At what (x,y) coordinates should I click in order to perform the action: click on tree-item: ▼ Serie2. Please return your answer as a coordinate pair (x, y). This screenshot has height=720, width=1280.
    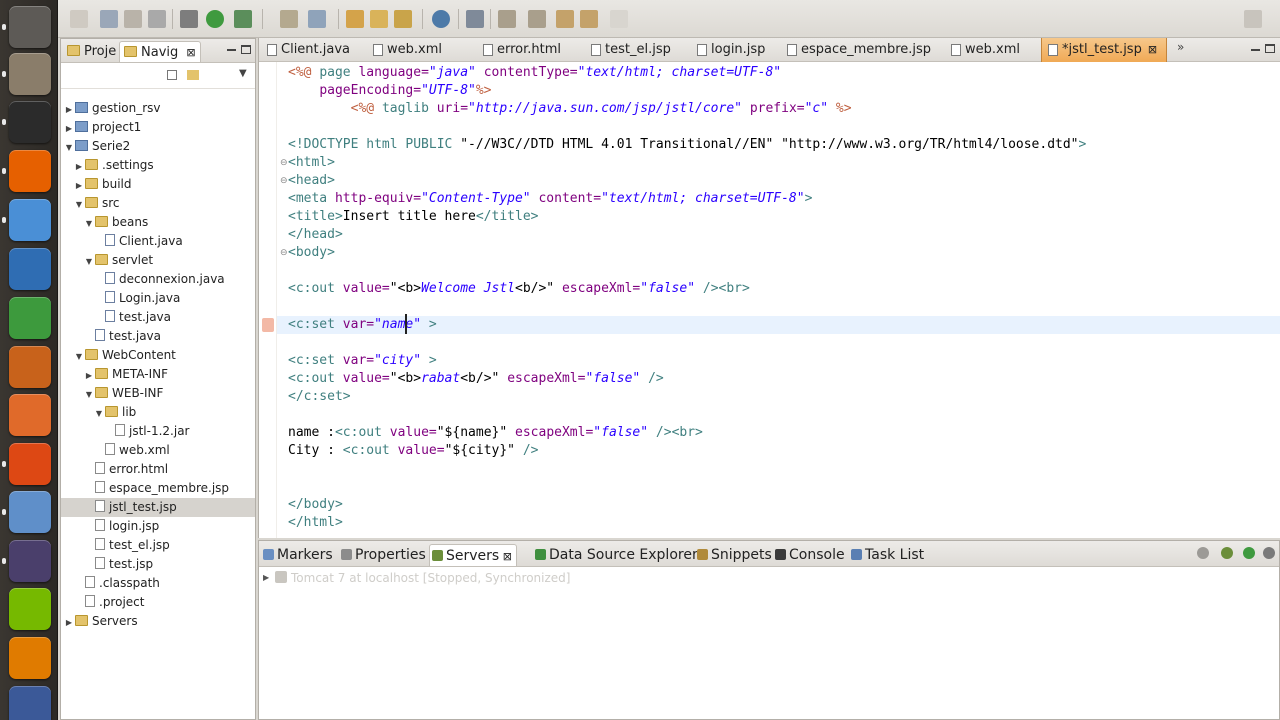
    Looking at the image, I should click on (158, 146).